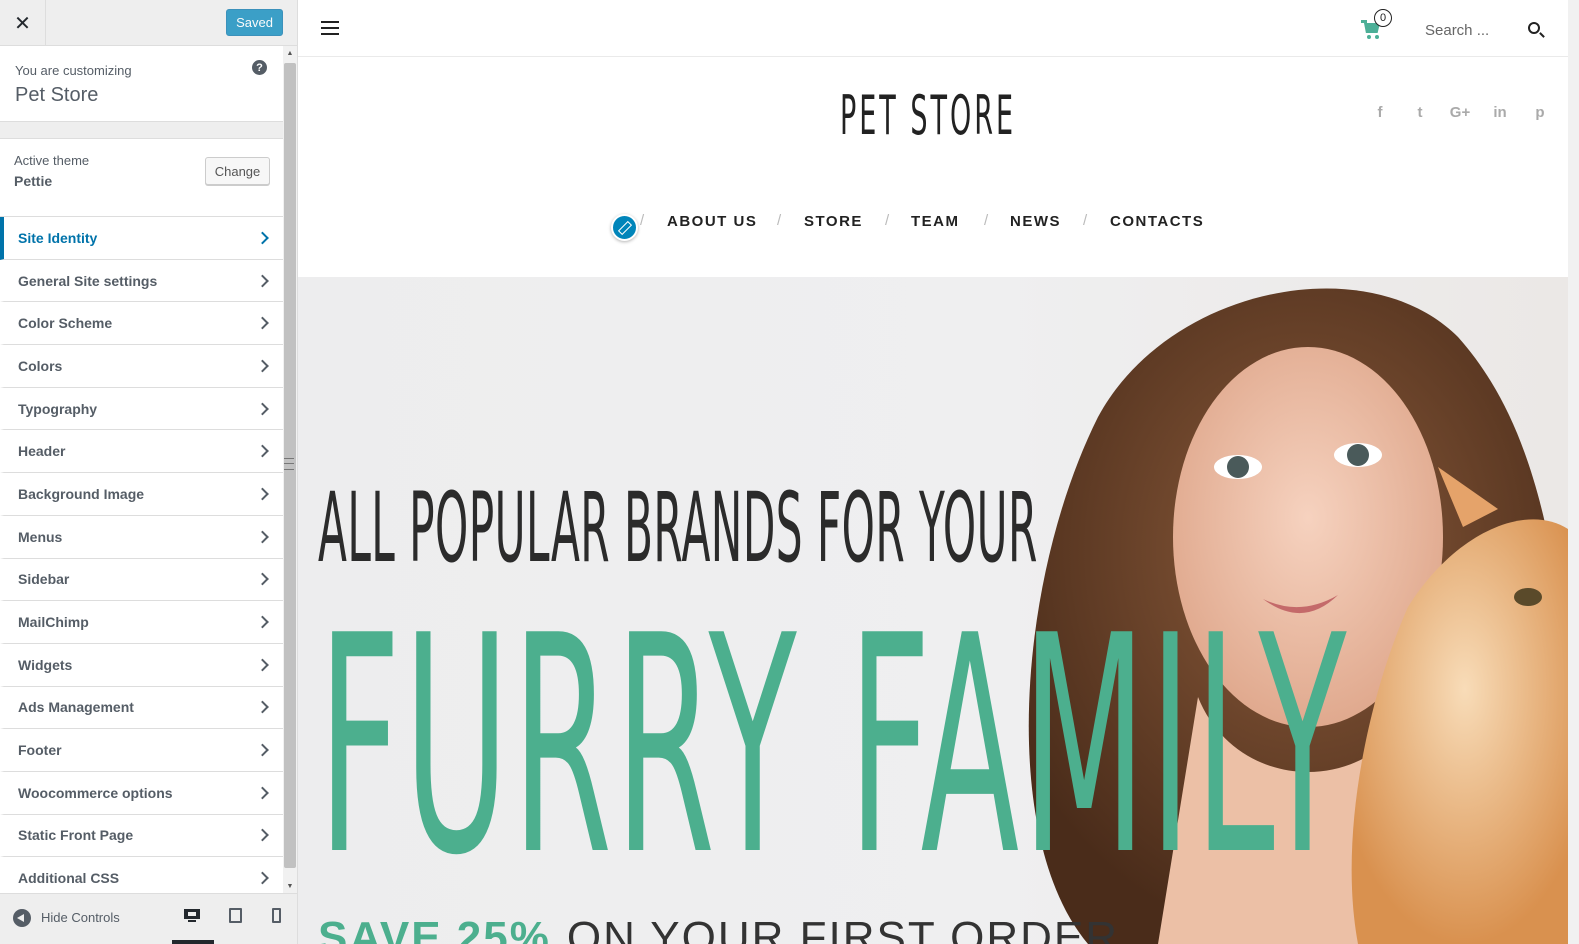 The width and height of the screenshot is (1579, 944). Describe the element at coordinates (141, 177) in the screenshot. I see `active-theme-box: Active theme Pettie Change` at that location.